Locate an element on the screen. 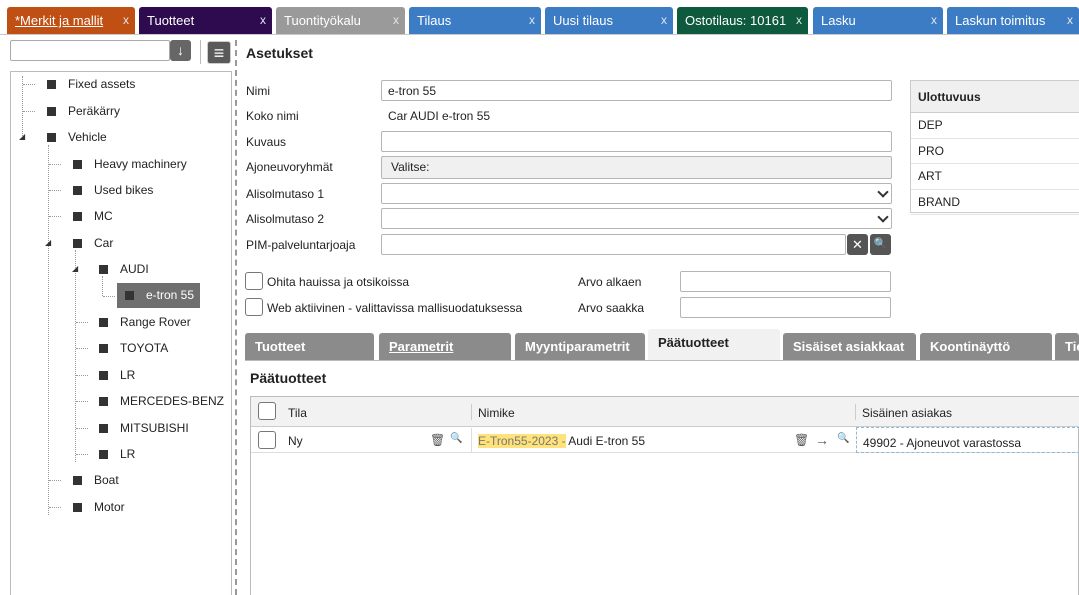 The width and height of the screenshot is (1079, 595). column-header-tila: Tila is located at coordinates (297, 413).